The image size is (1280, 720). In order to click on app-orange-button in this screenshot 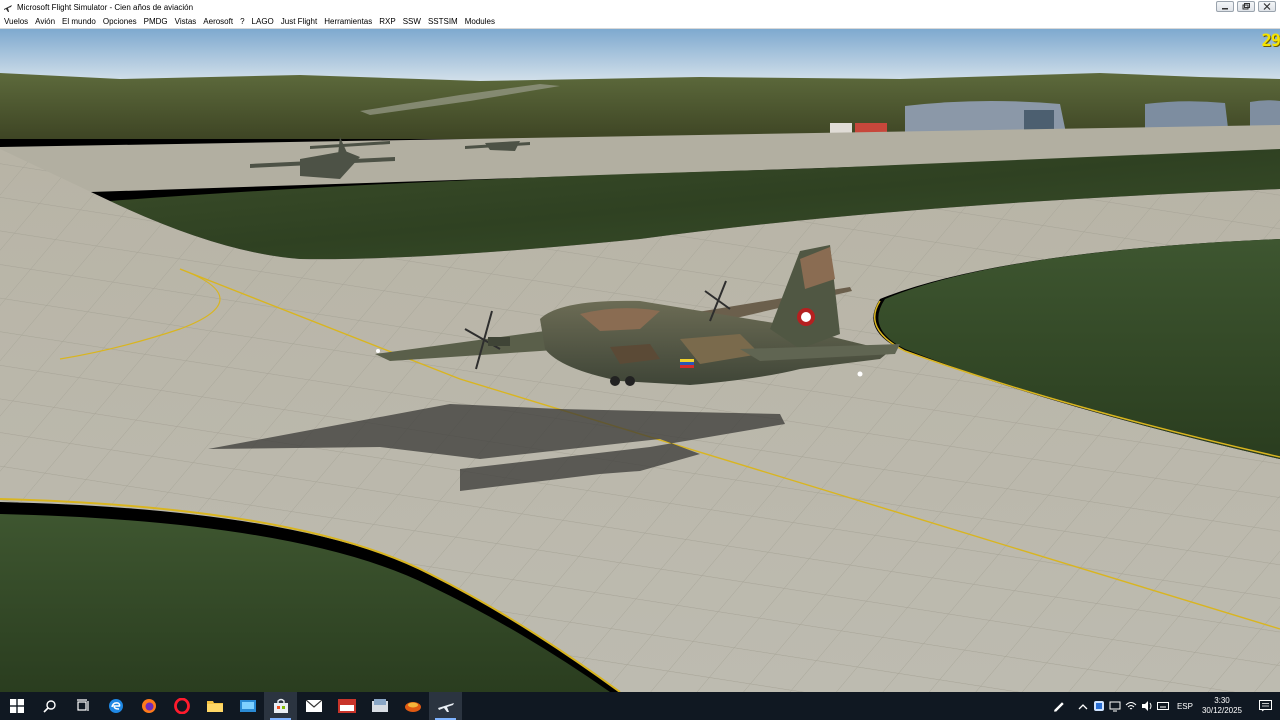, I will do `click(412, 706)`.